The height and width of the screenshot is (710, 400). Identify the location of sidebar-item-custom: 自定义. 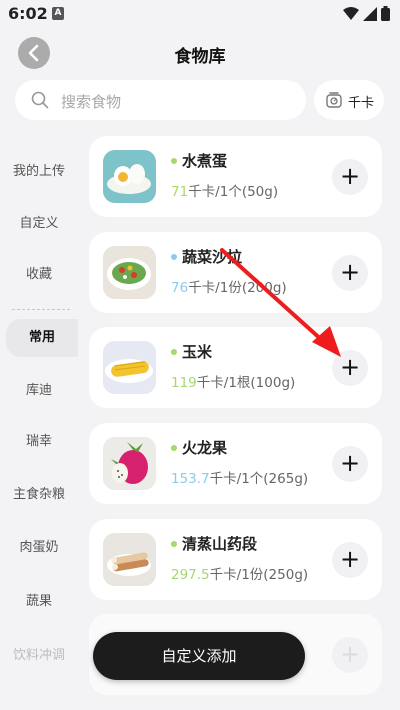
(39, 224).